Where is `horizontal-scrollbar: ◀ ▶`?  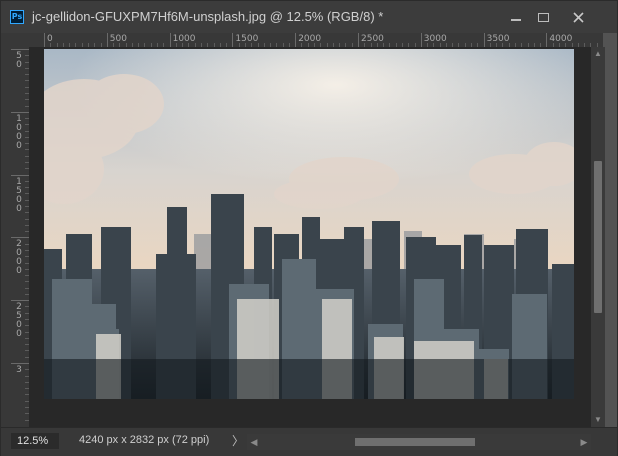 horizontal-scrollbar: ◀ ▶ is located at coordinates (419, 442).